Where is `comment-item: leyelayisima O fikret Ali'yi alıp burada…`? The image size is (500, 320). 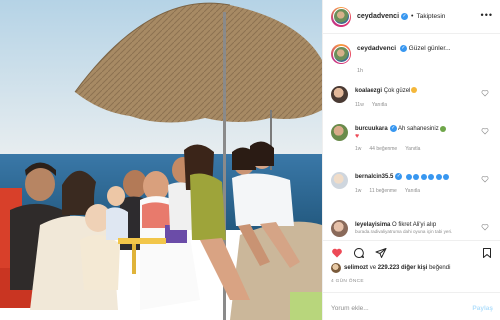 comment-item: leyelayisima O fikret Ali'yi alıp burada… is located at coordinates (415, 228).